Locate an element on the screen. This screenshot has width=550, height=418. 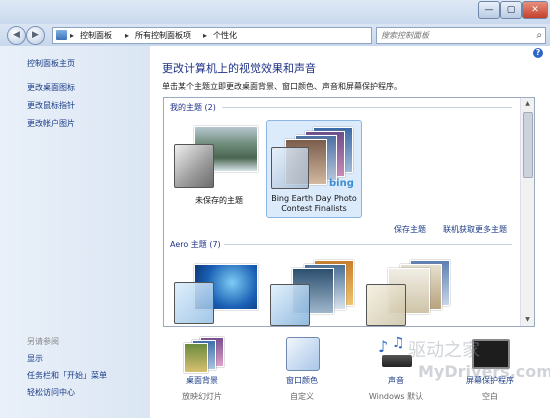
window-color-label: 窗口颜色 is located at coordinates (302, 380).